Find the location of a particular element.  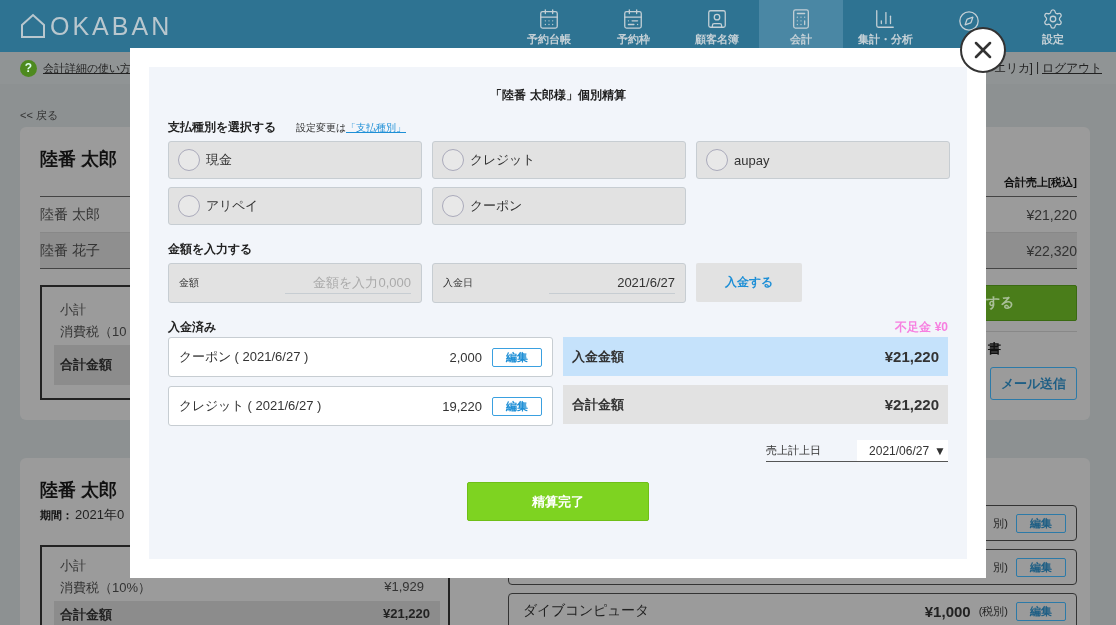

option-label: アリペイ is located at coordinates (232, 206).